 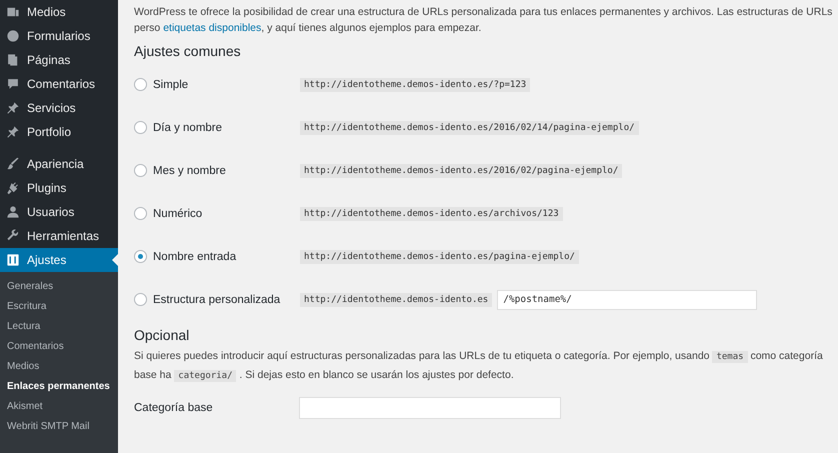 I want to click on option-label: Estructura personalizada, so click(x=217, y=300).